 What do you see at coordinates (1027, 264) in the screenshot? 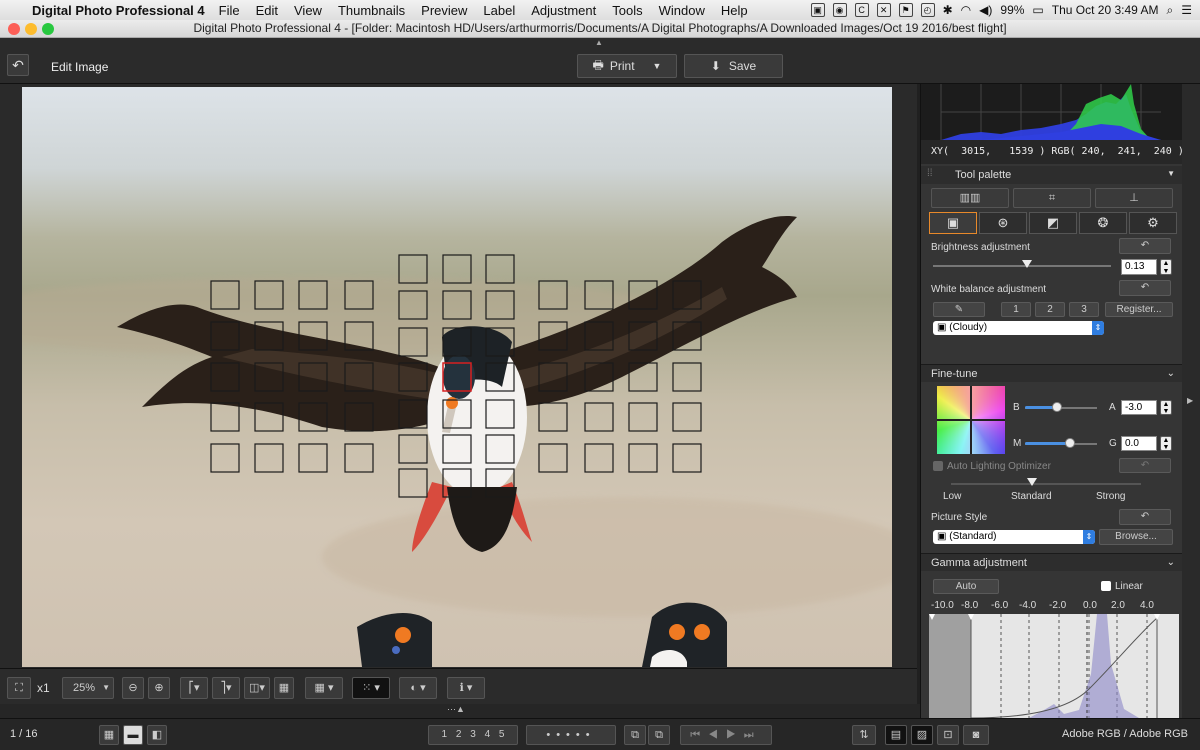
I see `brightness-slider-handle` at bounding box center [1027, 264].